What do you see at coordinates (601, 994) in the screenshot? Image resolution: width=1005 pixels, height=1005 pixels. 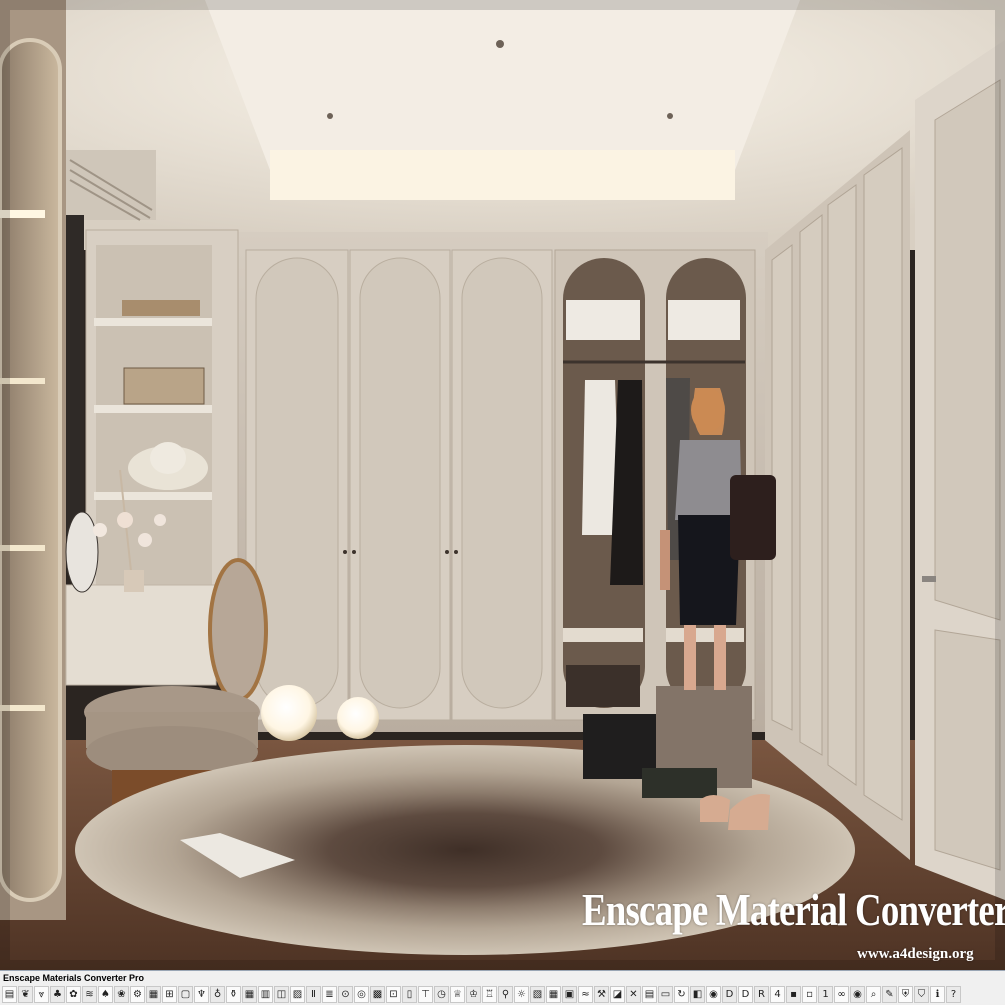 I see `tool-icon: ⚒` at bounding box center [601, 994].